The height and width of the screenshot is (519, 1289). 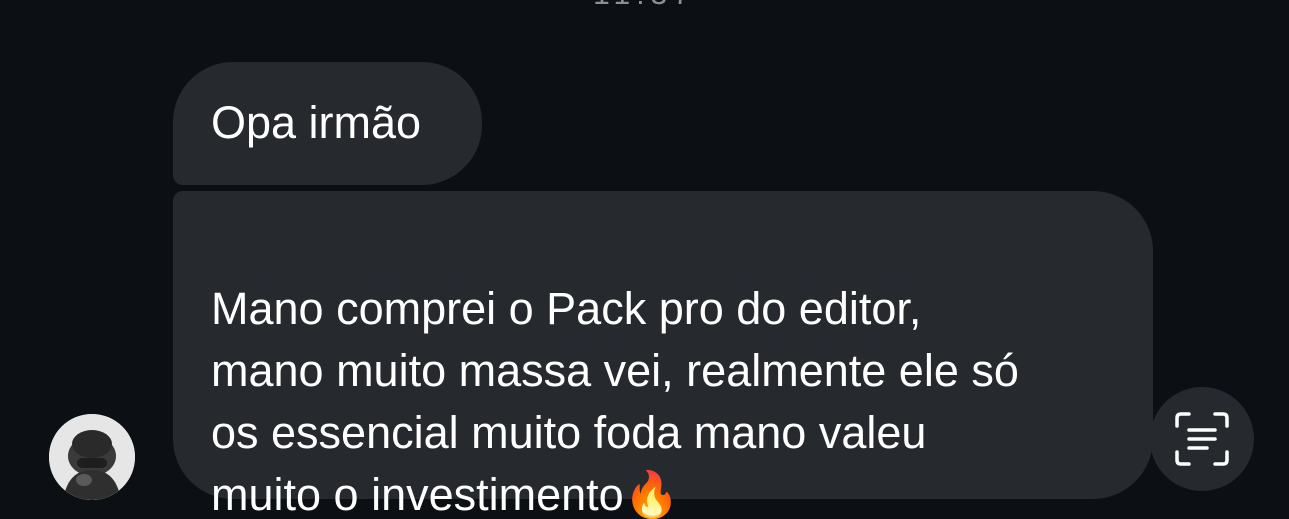 I want to click on scan-text-button, so click(x=1202, y=439).